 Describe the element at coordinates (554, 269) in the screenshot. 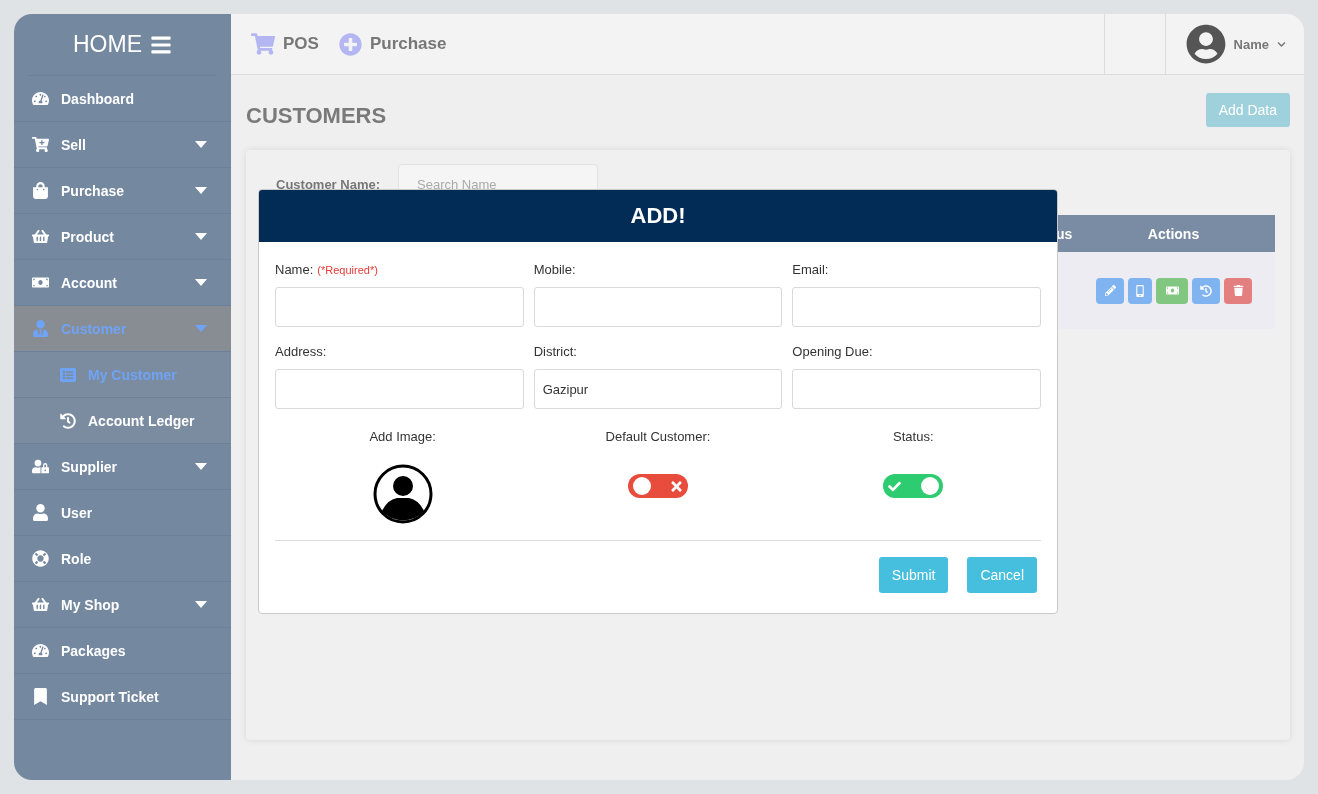

I see `field-label: Mobile:` at that location.